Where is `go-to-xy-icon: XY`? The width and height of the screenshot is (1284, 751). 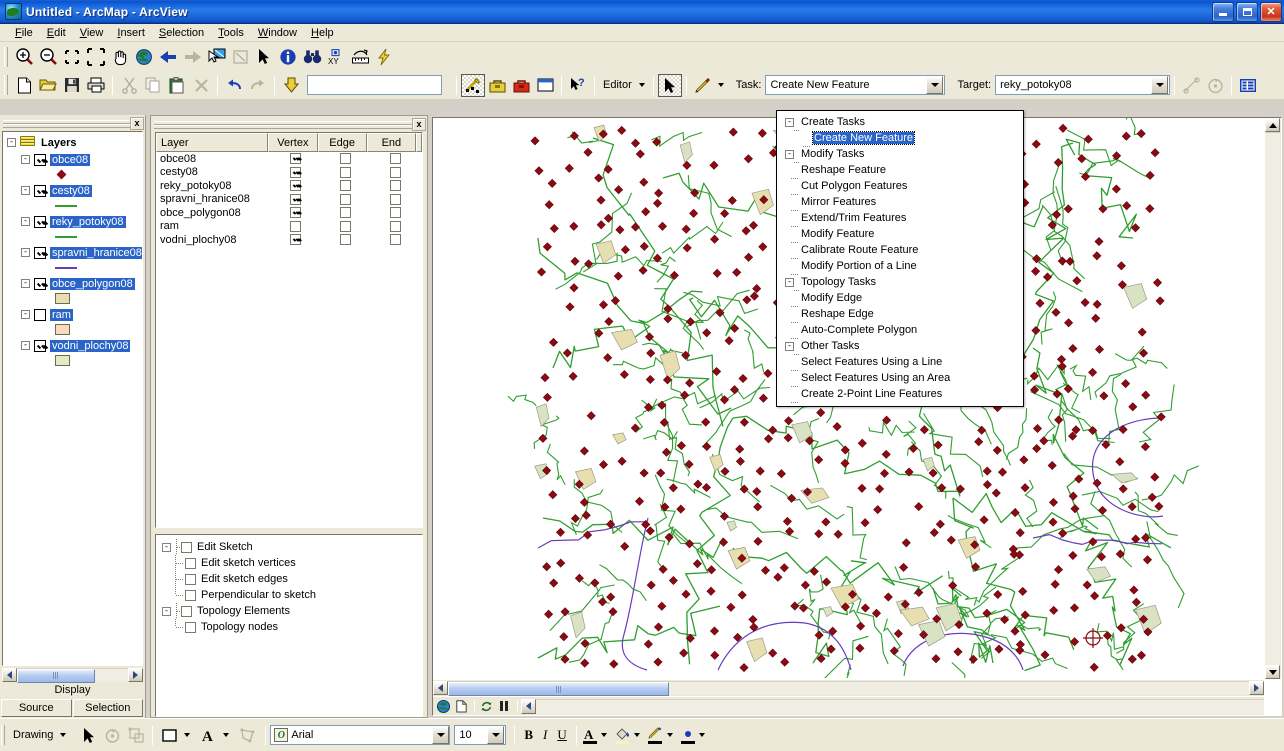
go-to-xy-icon: XY is located at coordinates (336, 56).